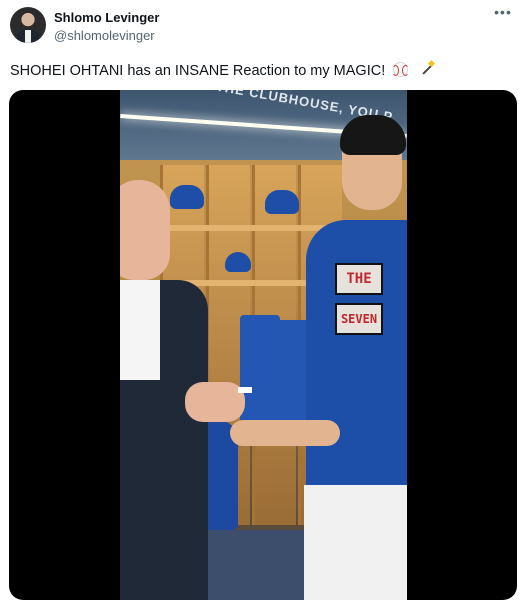  Describe the element at coordinates (401, 69) in the screenshot. I see `baseball-icon` at that location.